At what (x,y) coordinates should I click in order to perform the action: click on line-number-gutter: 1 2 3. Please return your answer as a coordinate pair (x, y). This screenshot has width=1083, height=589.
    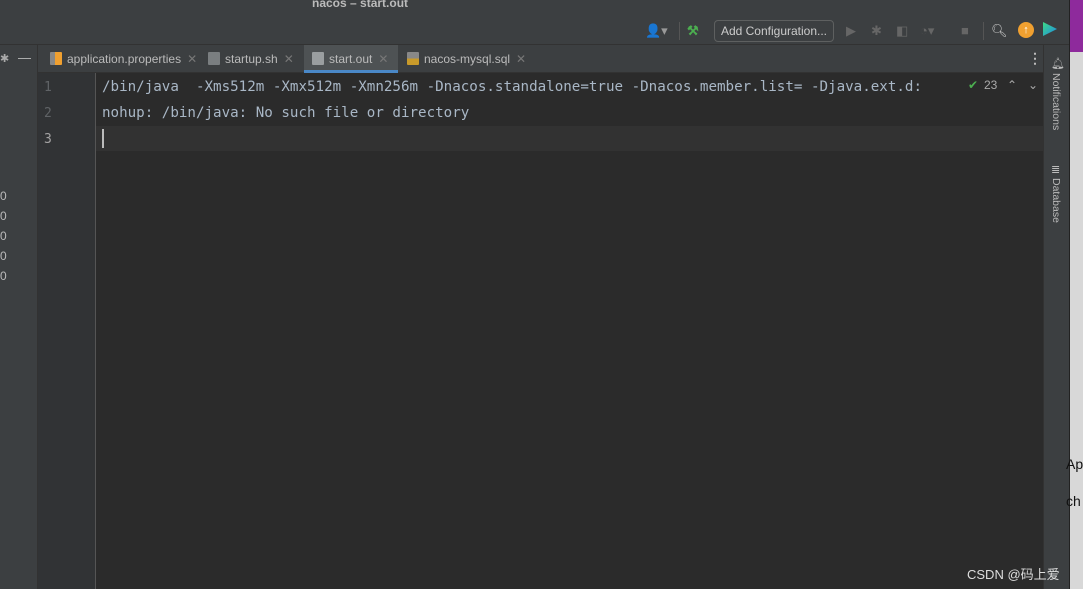
    Looking at the image, I should click on (67, 331).